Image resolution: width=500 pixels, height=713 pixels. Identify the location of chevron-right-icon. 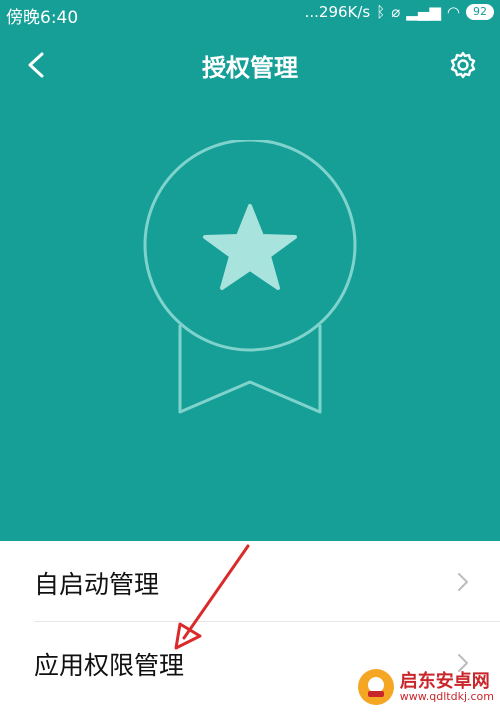
(463, 582).